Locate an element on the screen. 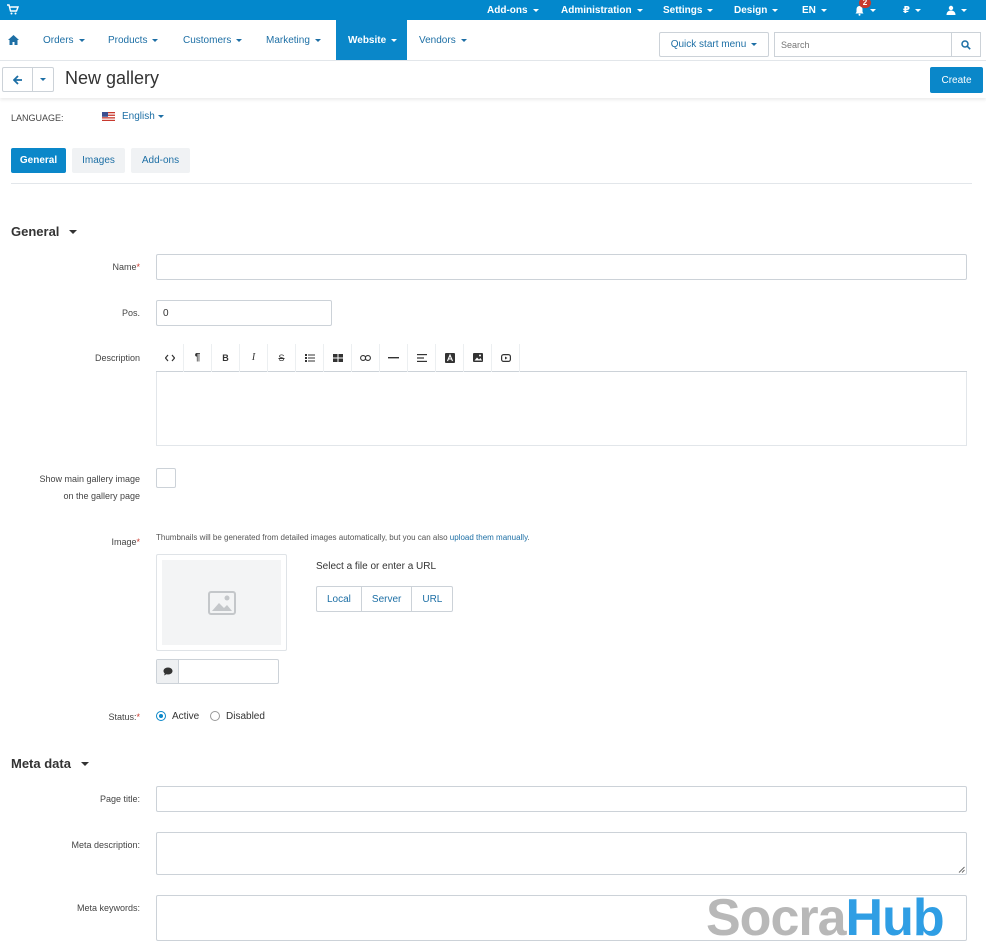  meta-section-toggle: Meta data is located at coordinates (50, 763).